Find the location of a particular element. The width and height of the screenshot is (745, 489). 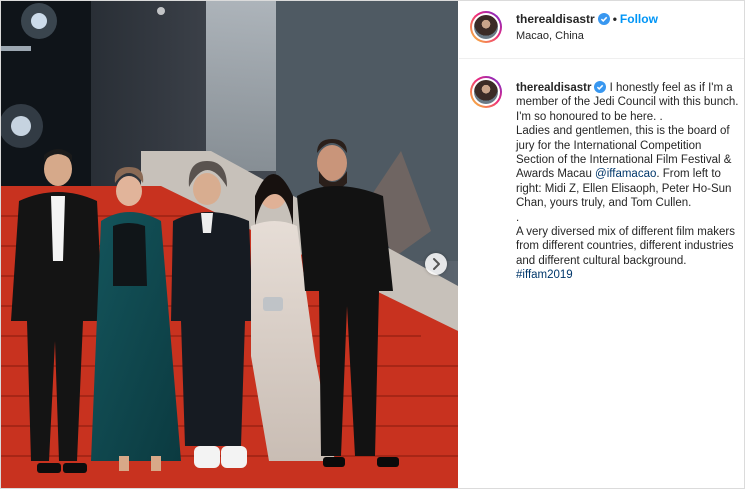

post-author: therealdisastr • Follow is located at coordinates (587, 19).